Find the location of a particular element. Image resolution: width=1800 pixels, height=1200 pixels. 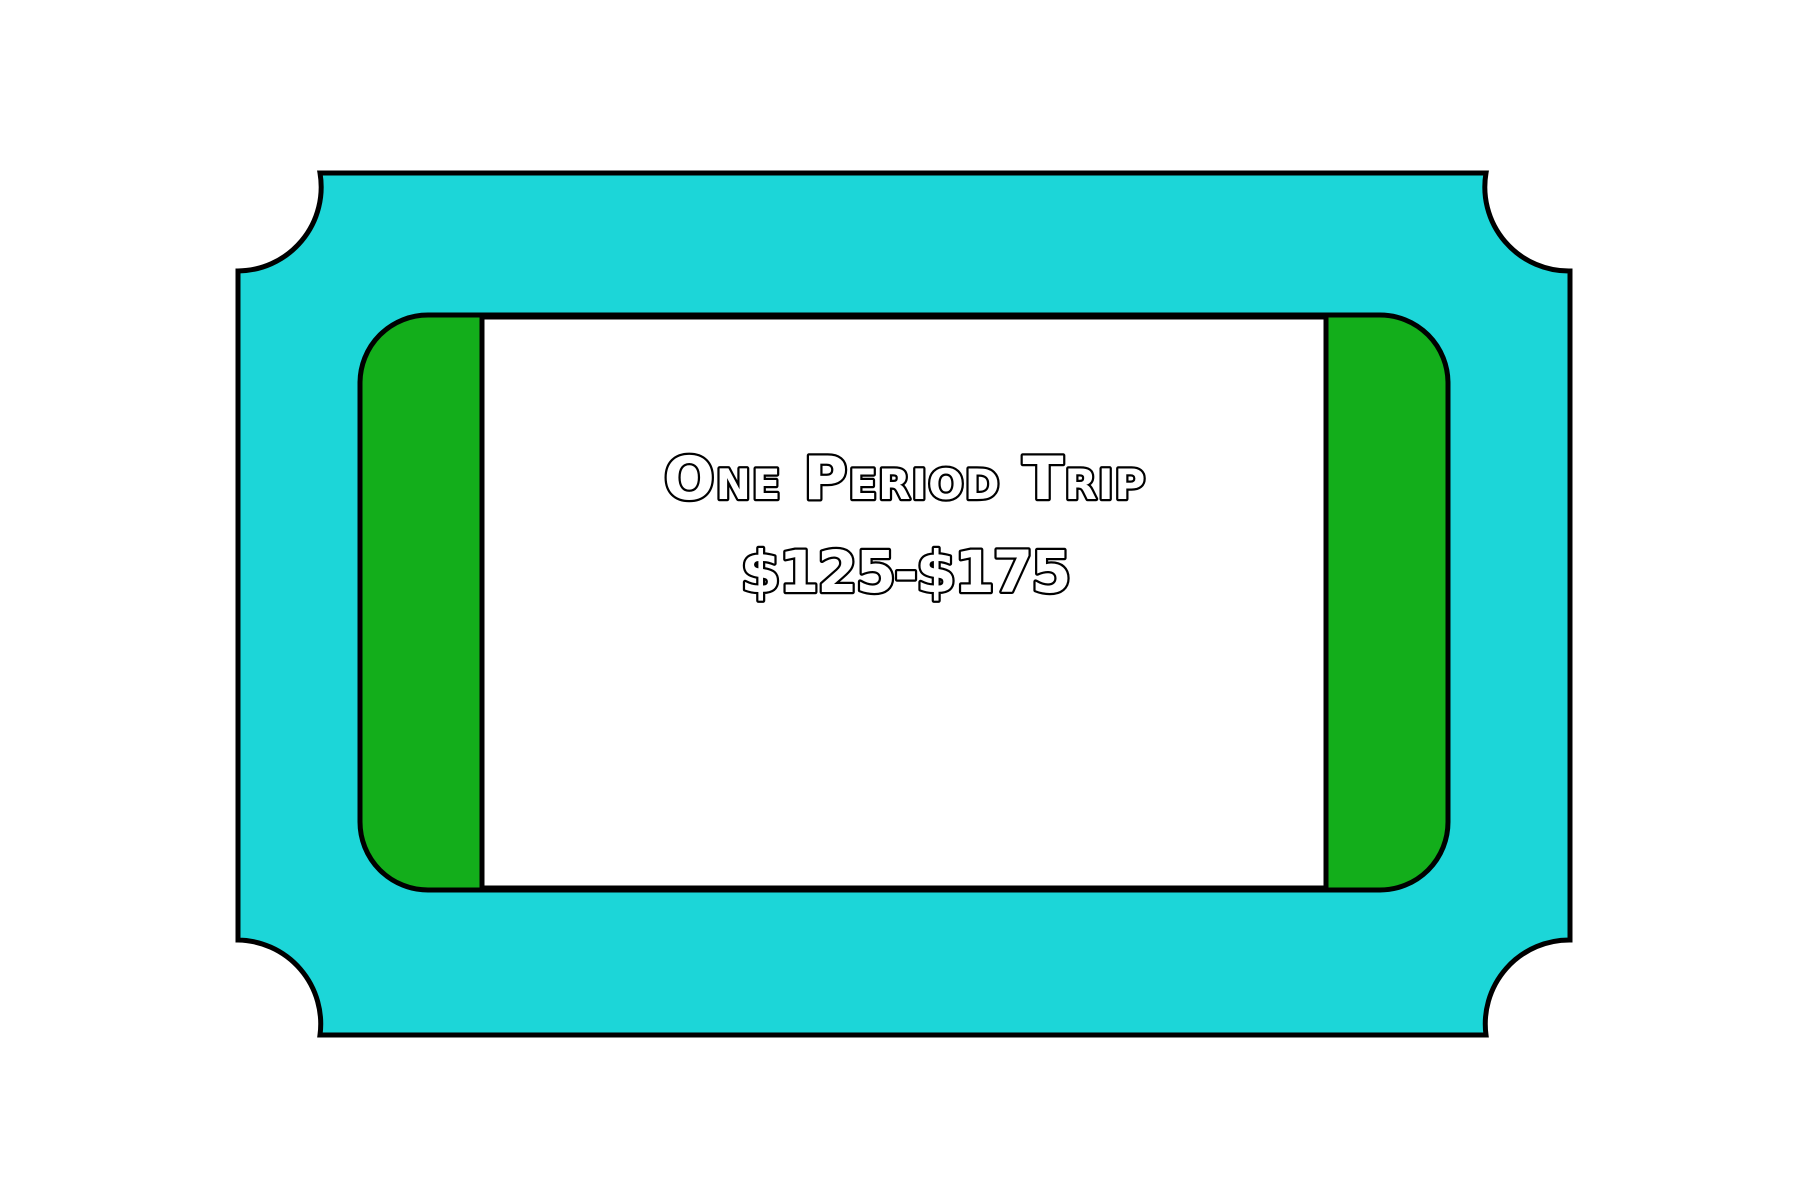

ticket-title: One Period Trip is located at coordinates (905, 479).